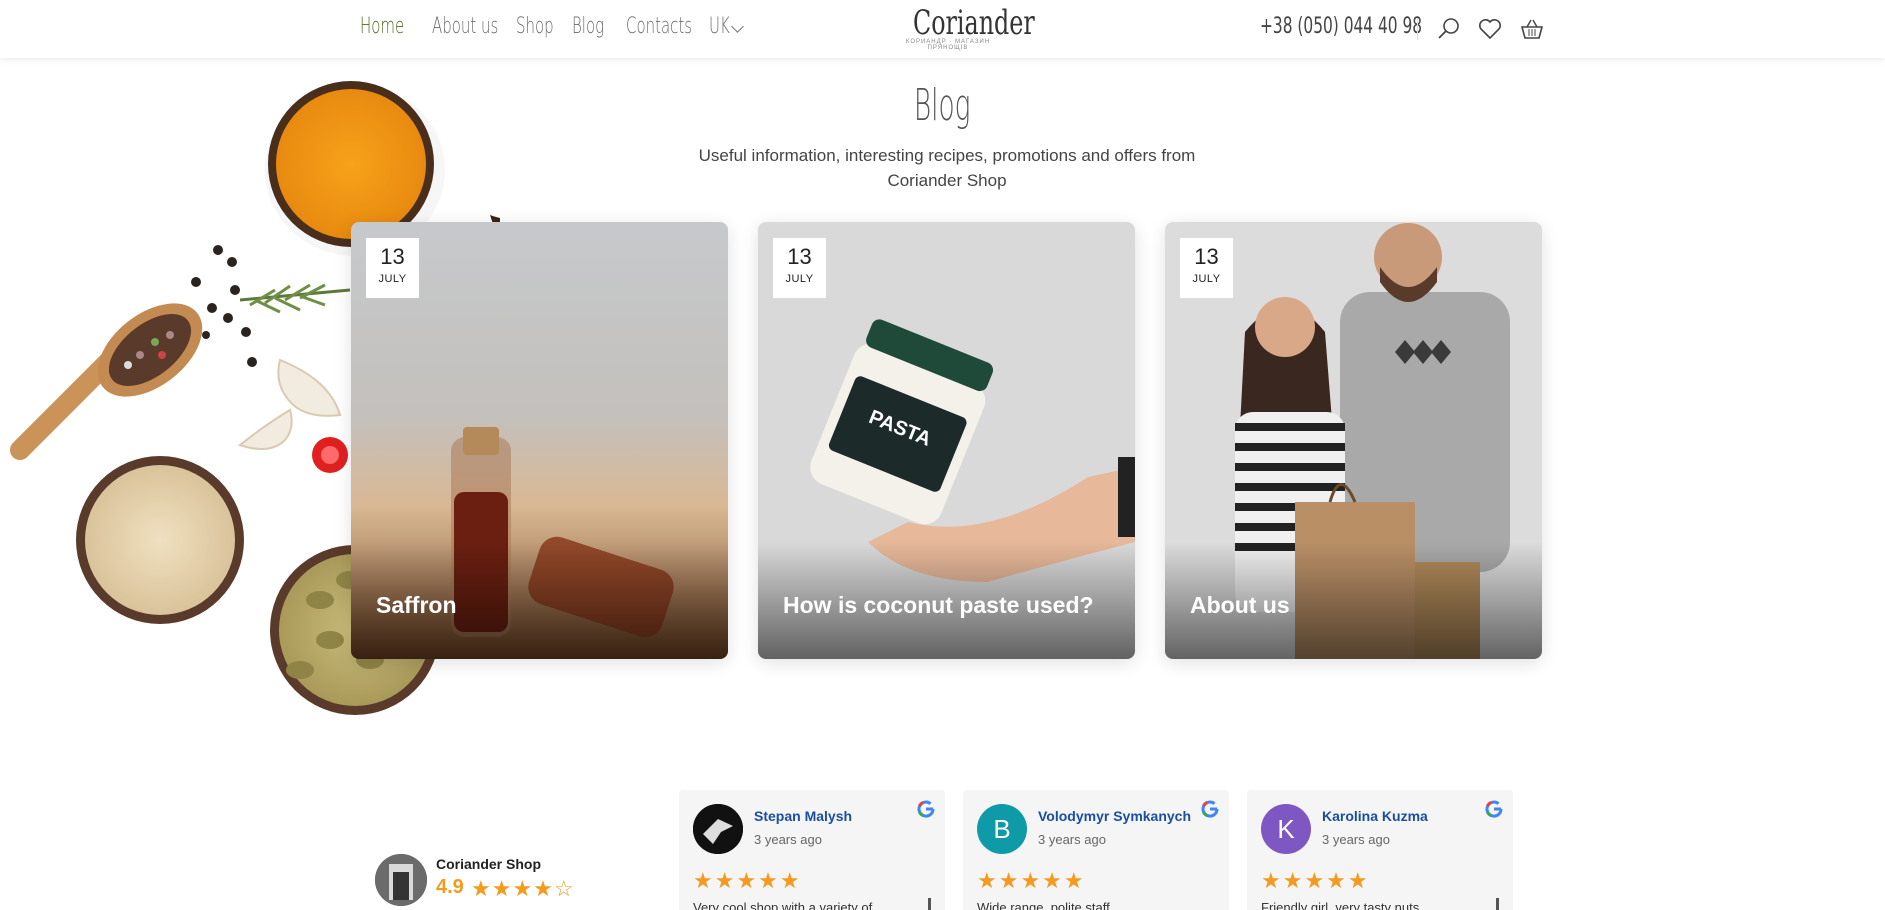  Describe the element at coordinates (1417, 29) in the screenshot. I see `divider` at that location.